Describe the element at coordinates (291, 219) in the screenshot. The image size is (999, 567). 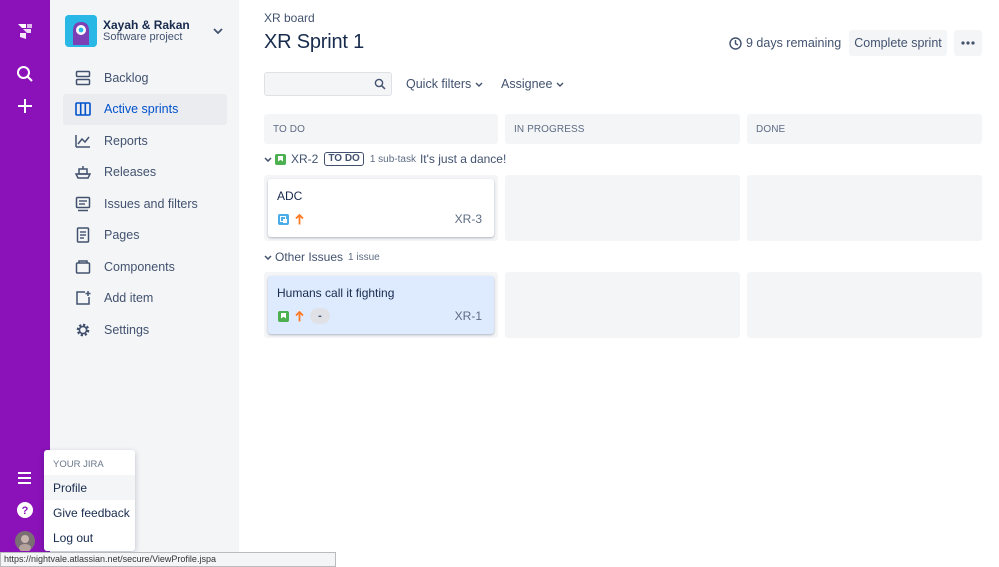
I see `card-meta` at that location.